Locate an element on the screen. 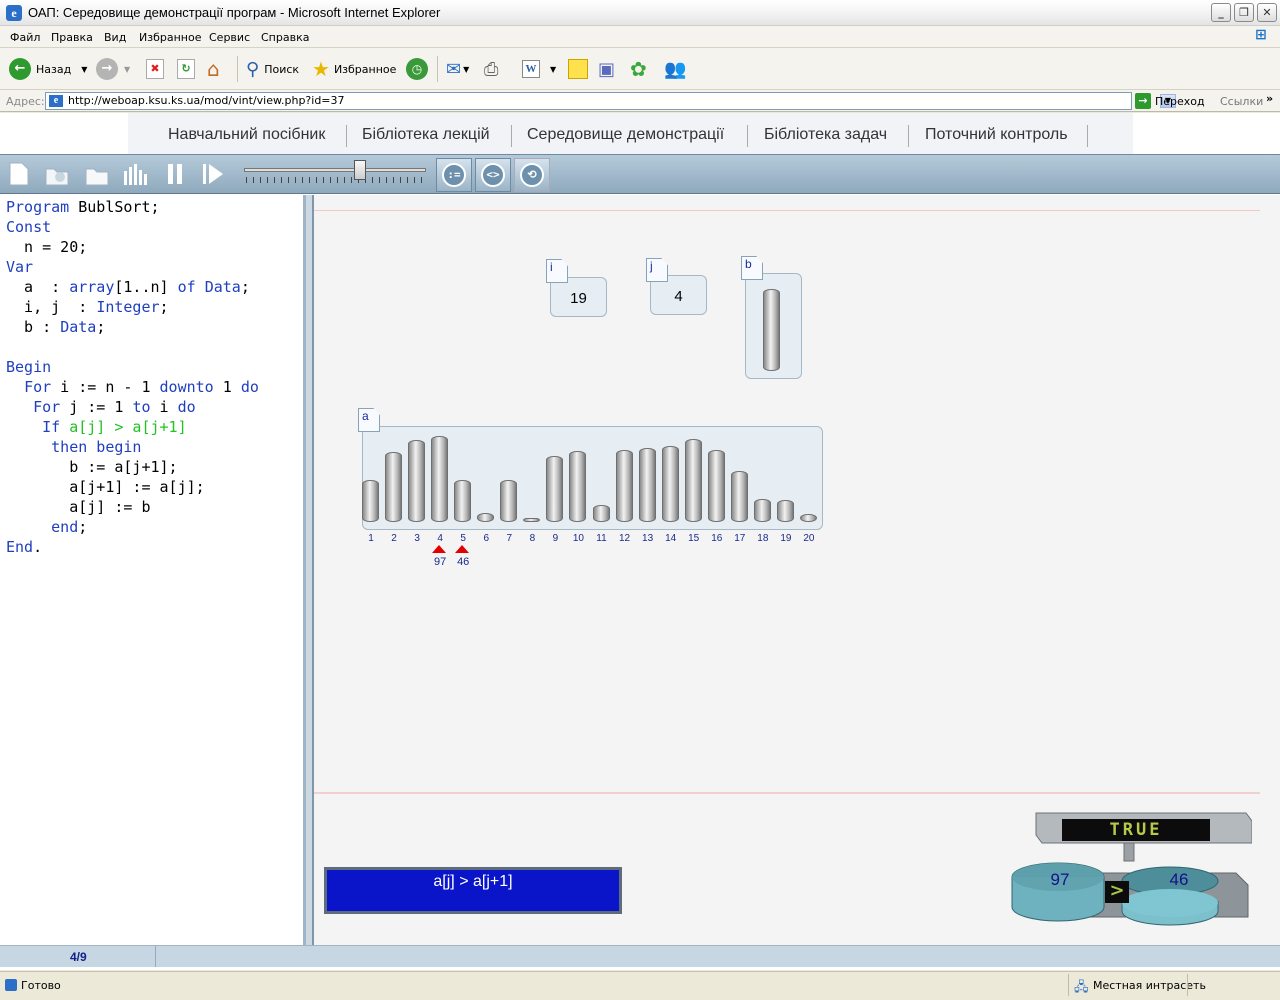 The width and height of the screenshot is (1280, 1000). discuss-button is located at coordinates (578, 69).